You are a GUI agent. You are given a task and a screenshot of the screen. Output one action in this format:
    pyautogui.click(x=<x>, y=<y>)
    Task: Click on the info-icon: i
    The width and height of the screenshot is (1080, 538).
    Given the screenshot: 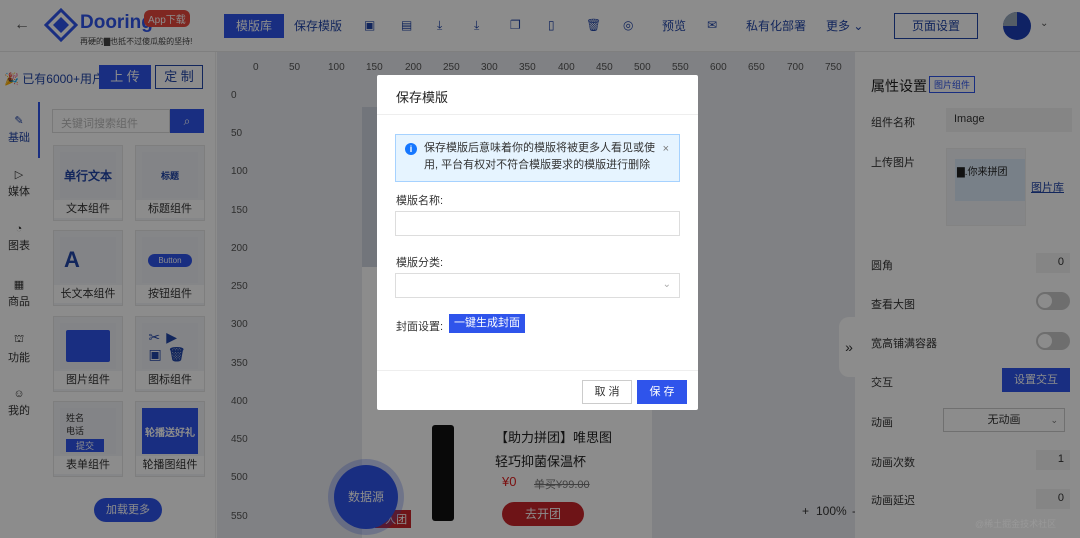 What is the action you would take?
    pyautogui.click(x=411, y=149)
    